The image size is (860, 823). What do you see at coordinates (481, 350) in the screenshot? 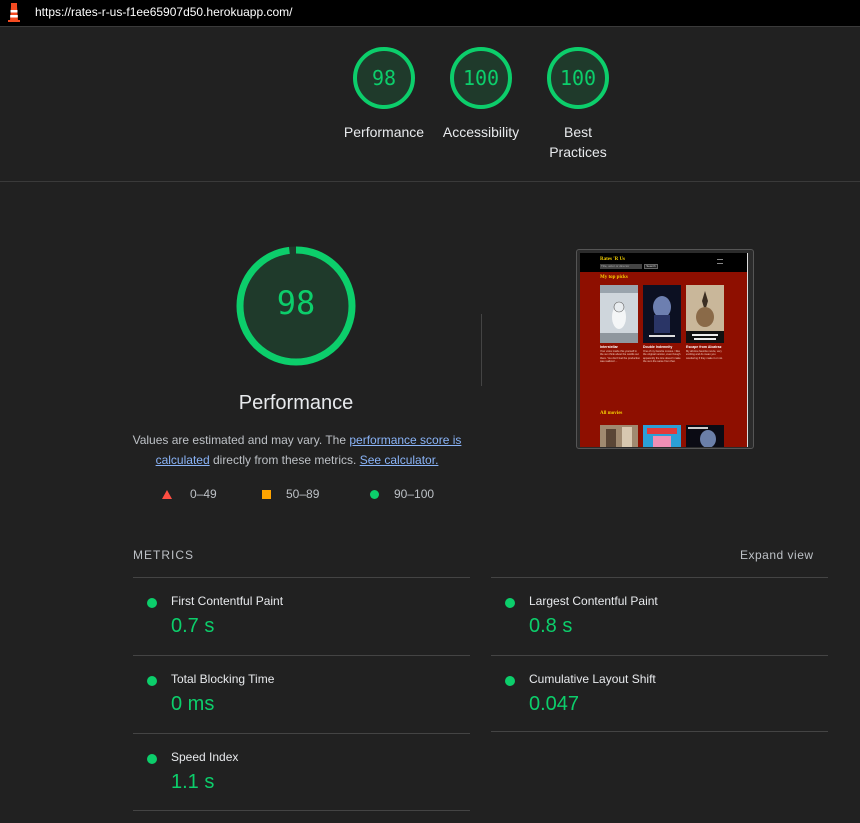
I see `vertical-divider` at bounding box center [481, 350].